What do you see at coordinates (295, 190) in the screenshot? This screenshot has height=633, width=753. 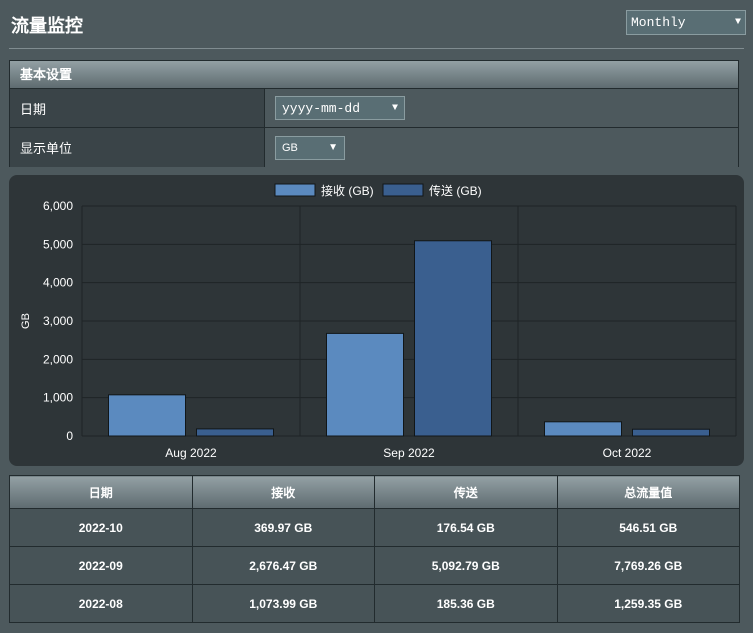 I see `legend-swatch-received` at bounding box center [295, 190].